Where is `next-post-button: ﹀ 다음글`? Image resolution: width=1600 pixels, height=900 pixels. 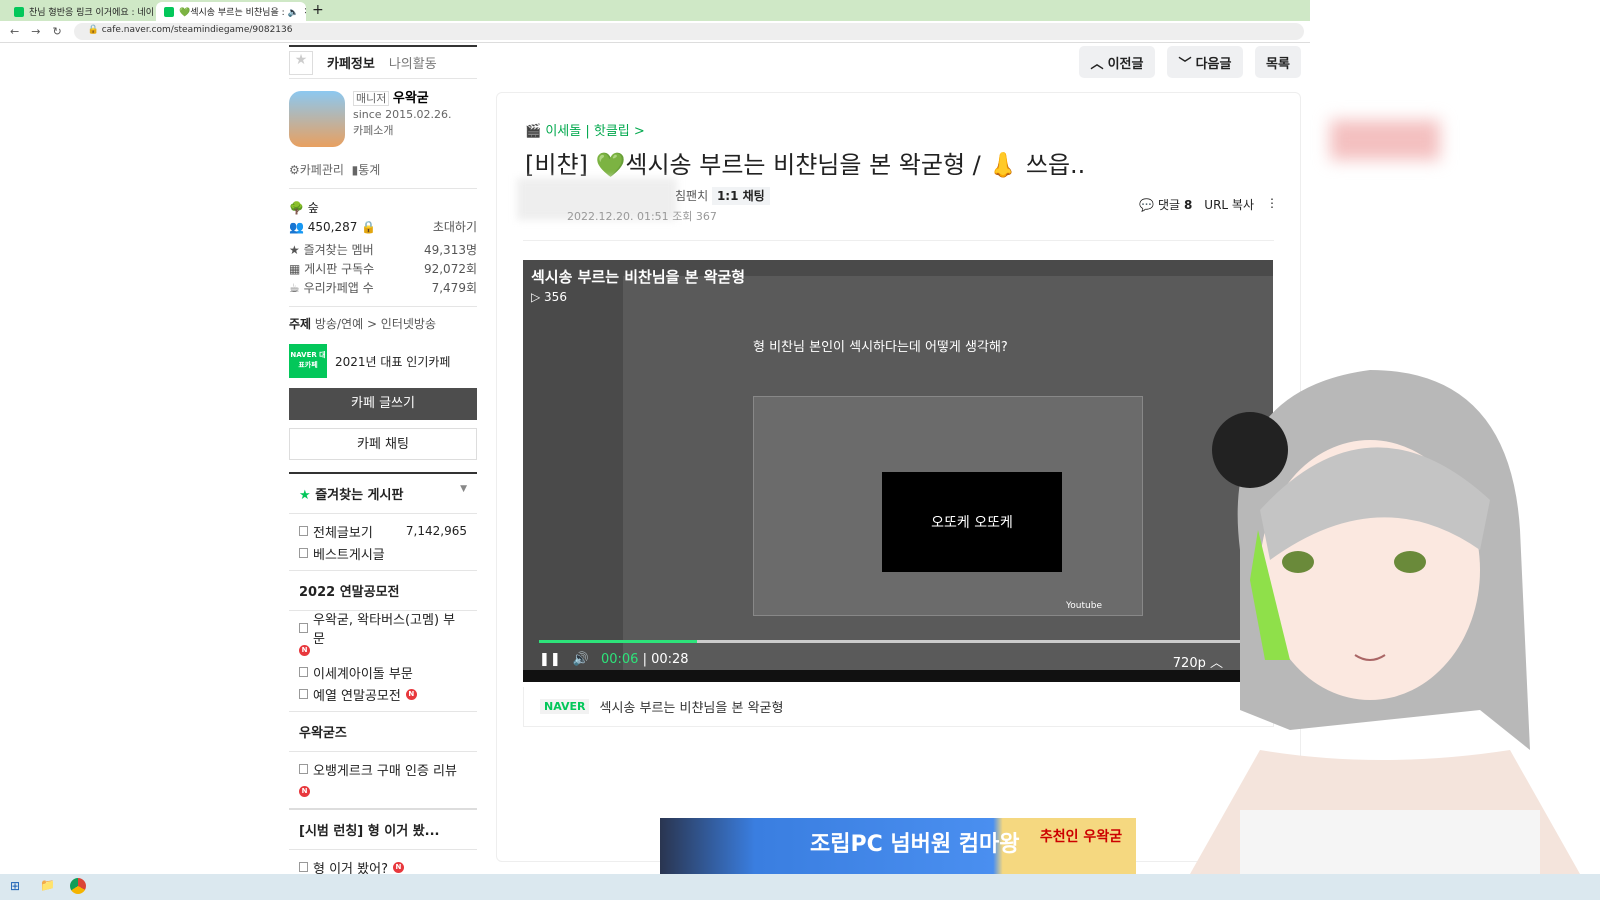
next-post-button: ﹀ 다음글 is located at coordinates (1205, 62).